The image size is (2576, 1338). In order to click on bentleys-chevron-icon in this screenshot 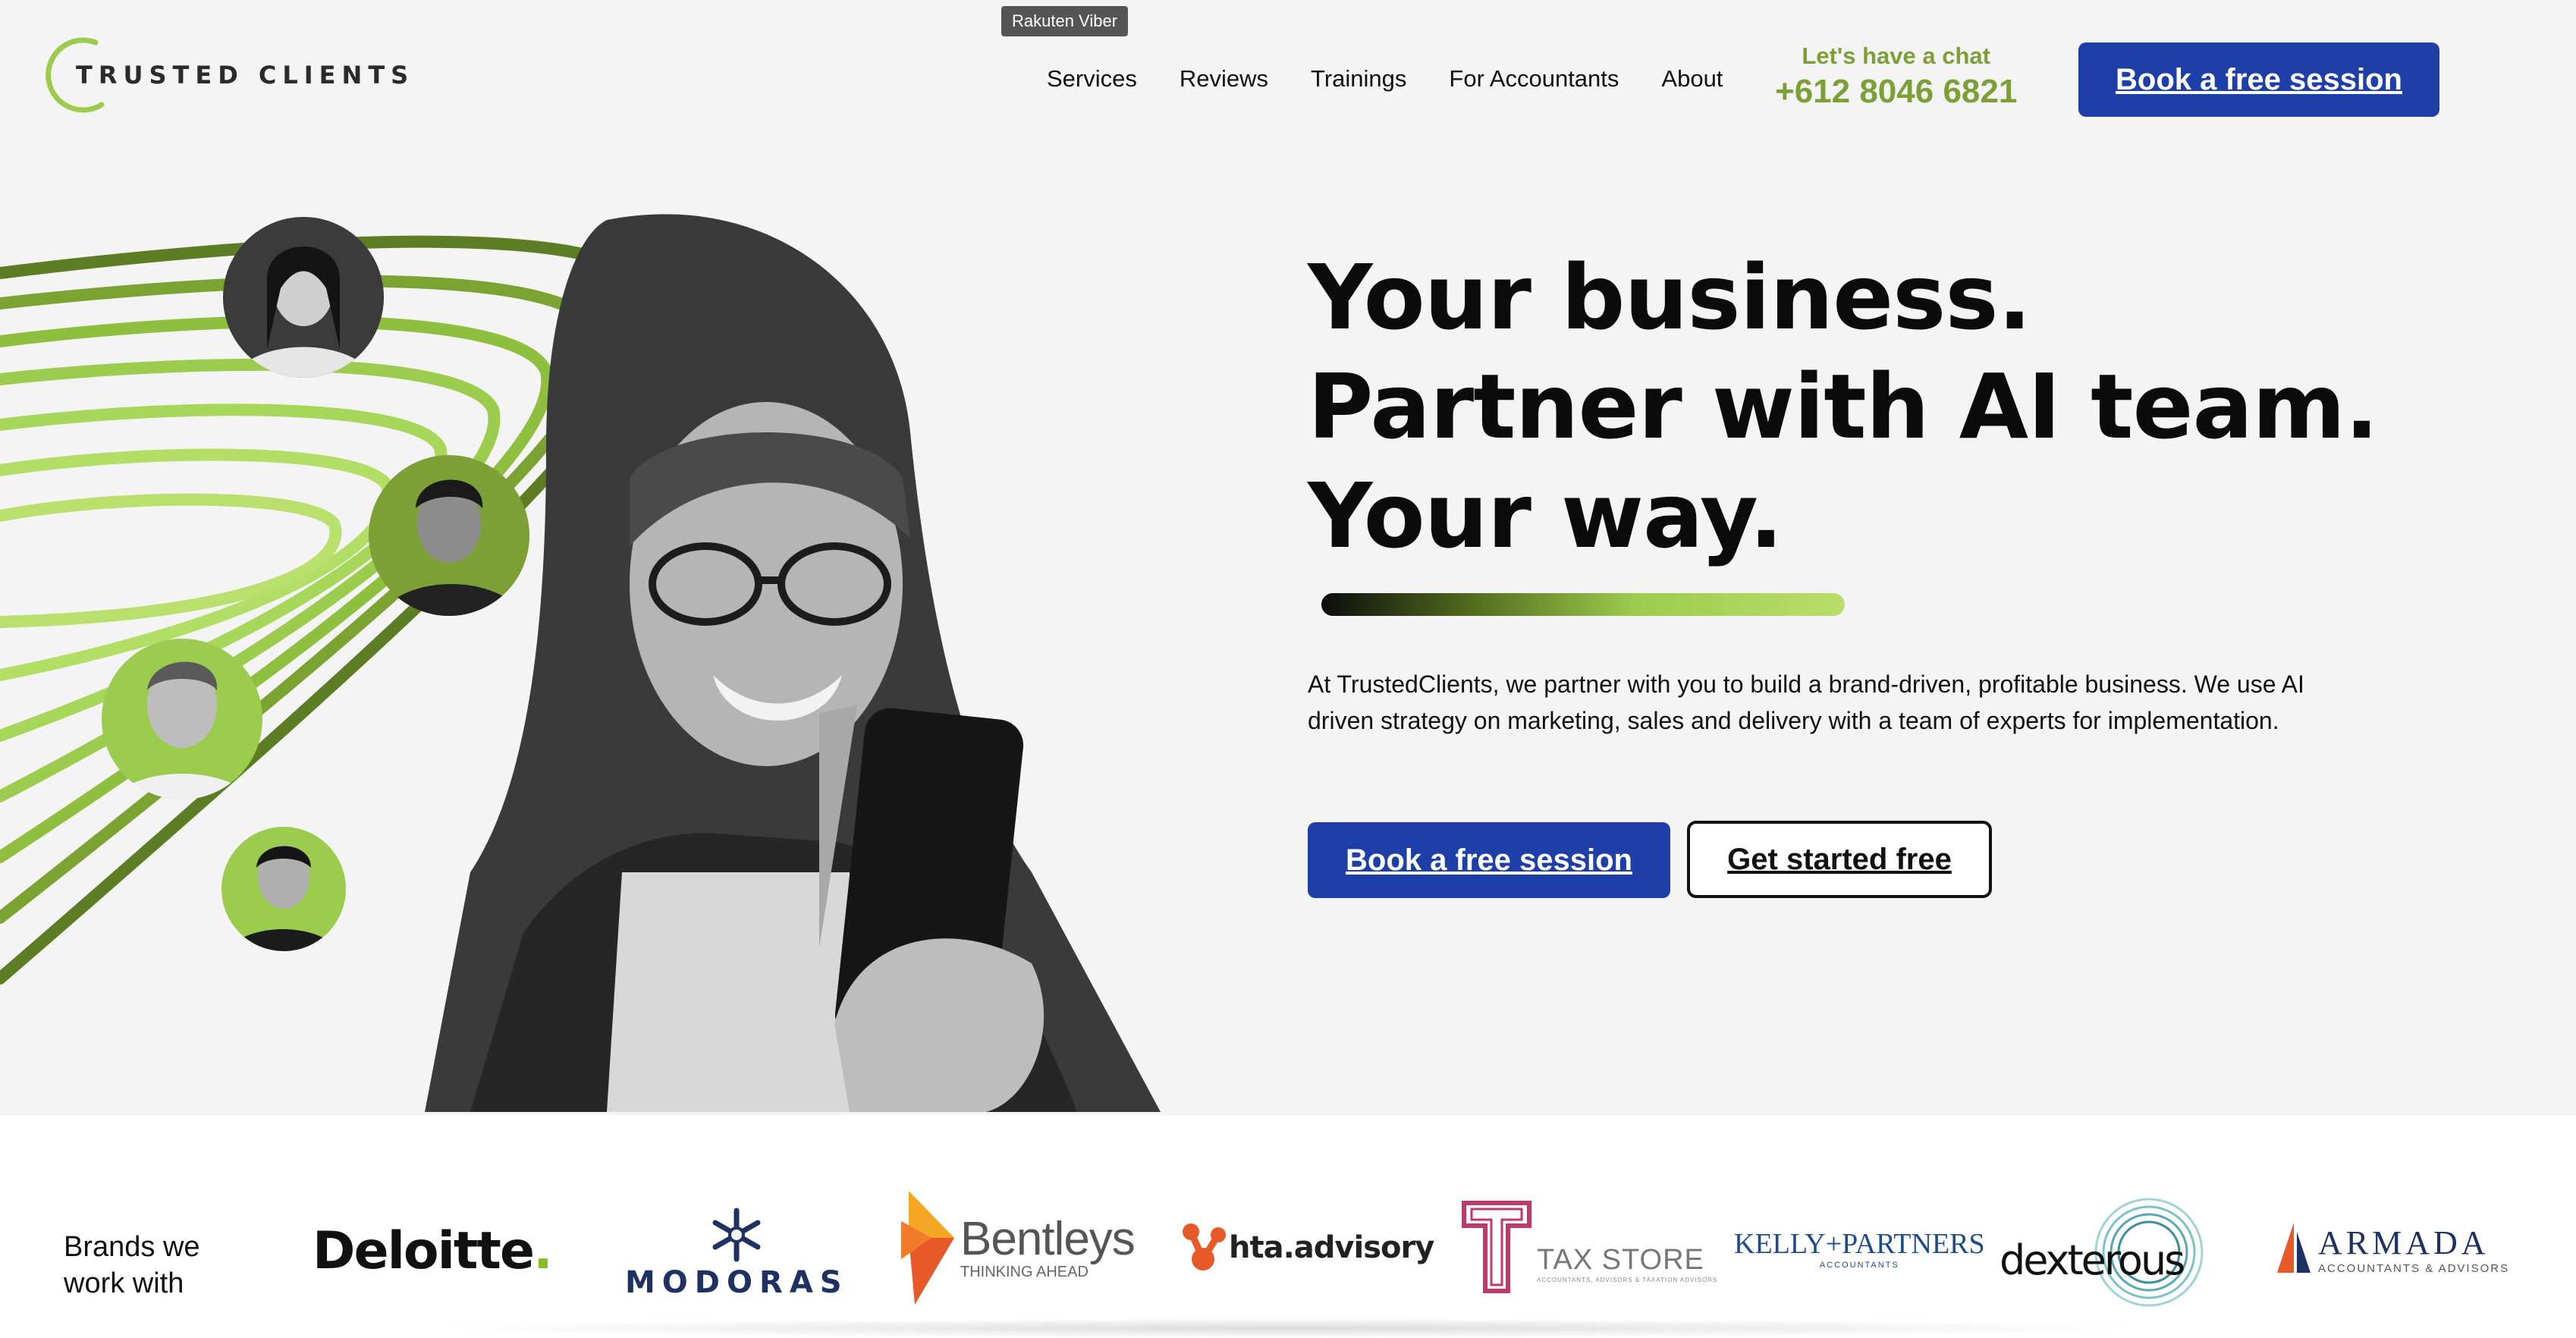, I will do `click(927, 1248)`.